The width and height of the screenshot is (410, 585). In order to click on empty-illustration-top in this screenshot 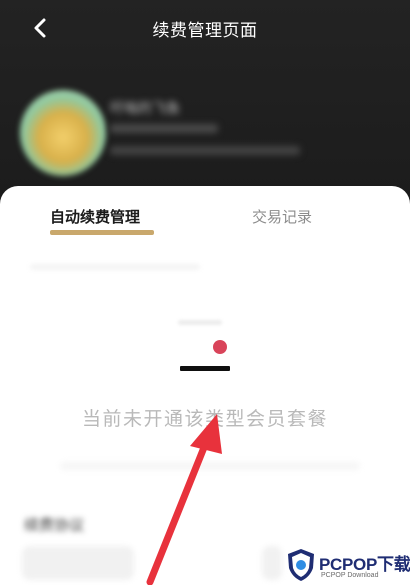, I will do `click(200, 322)`.